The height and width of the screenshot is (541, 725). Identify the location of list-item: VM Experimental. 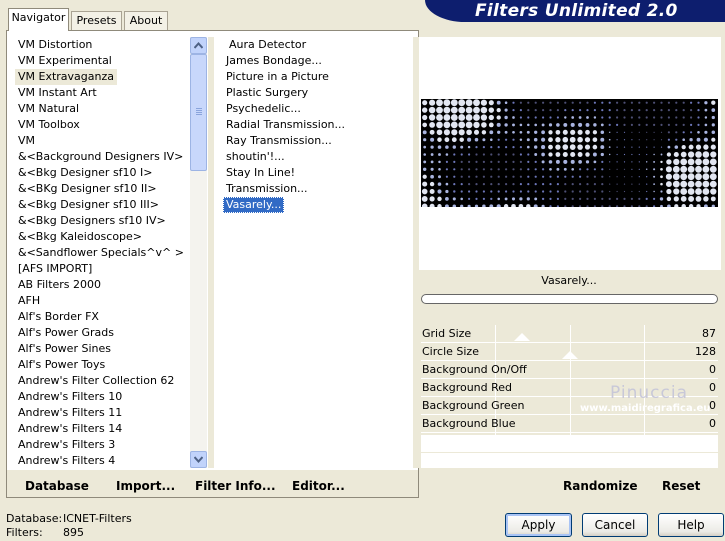
(102, 61).